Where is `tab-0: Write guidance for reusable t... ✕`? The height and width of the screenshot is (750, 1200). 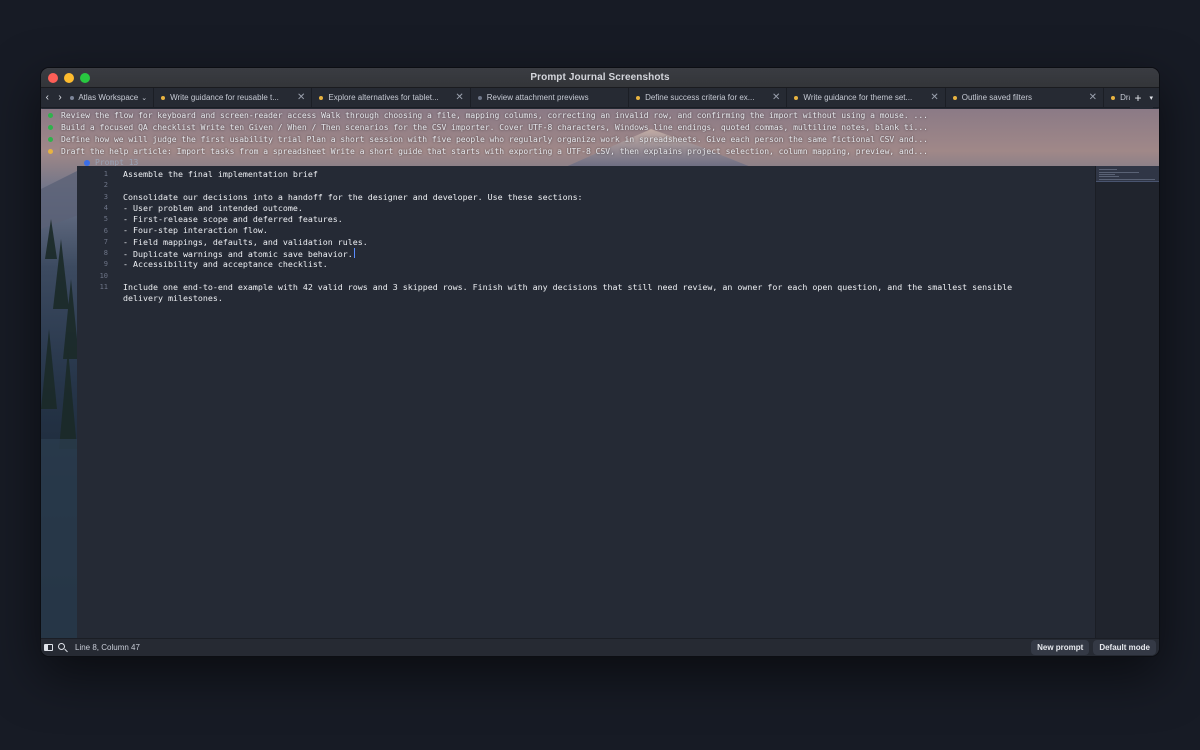 tab-0: Write guidance for reusable t... ✕ is located at coordinates (233, 97).